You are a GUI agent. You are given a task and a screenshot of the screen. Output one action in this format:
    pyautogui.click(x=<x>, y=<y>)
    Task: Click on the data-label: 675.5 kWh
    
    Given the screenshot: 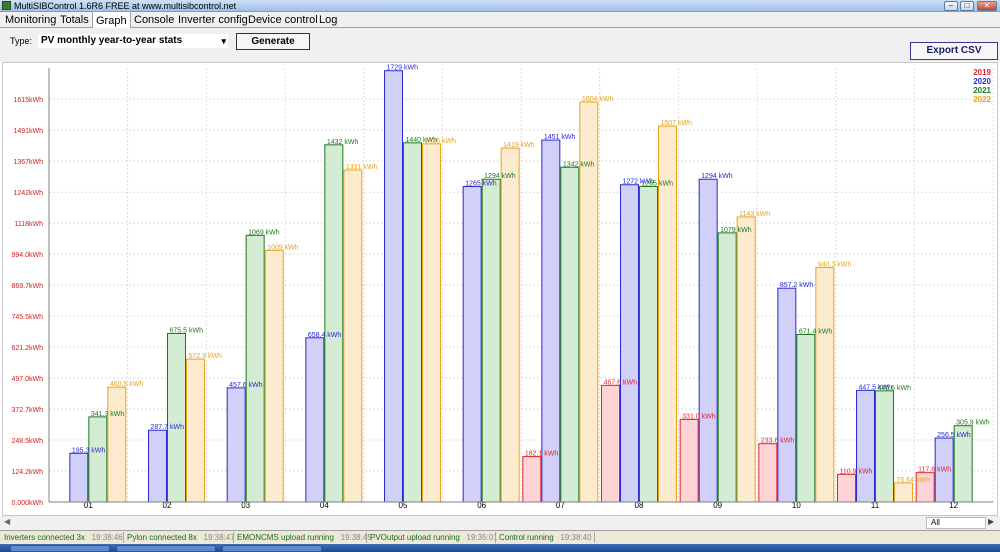 What is the action you would take?
    pyautogui.click(x=187, y=331)
    